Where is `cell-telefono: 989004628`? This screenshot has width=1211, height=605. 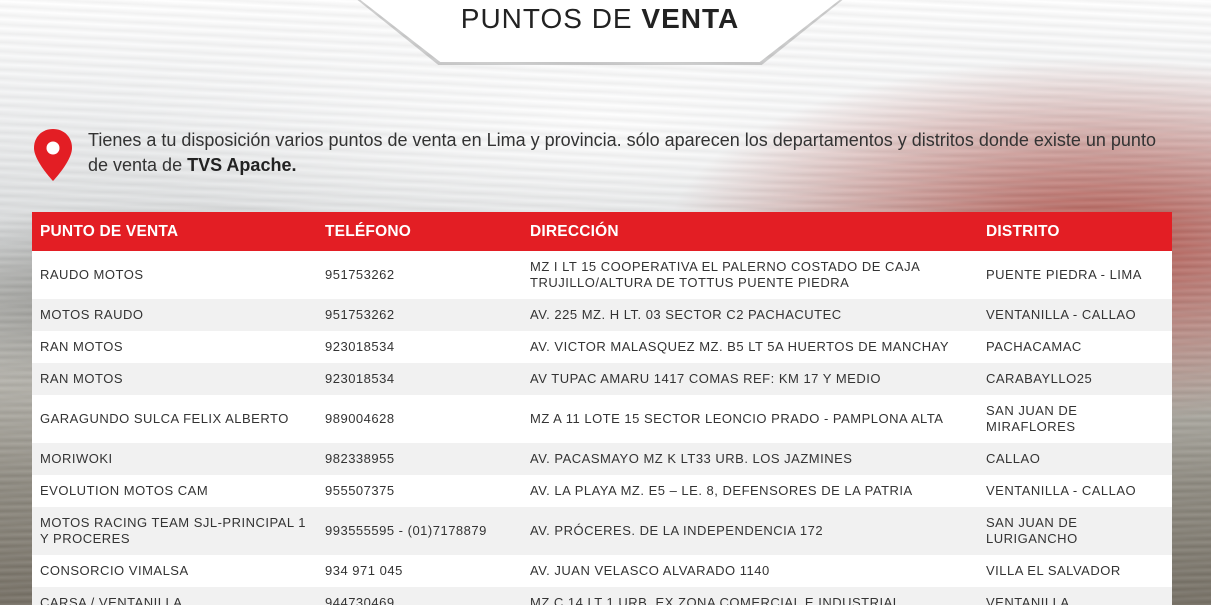
cell-telefono: 989004628 is located at coordinates (360, 418).